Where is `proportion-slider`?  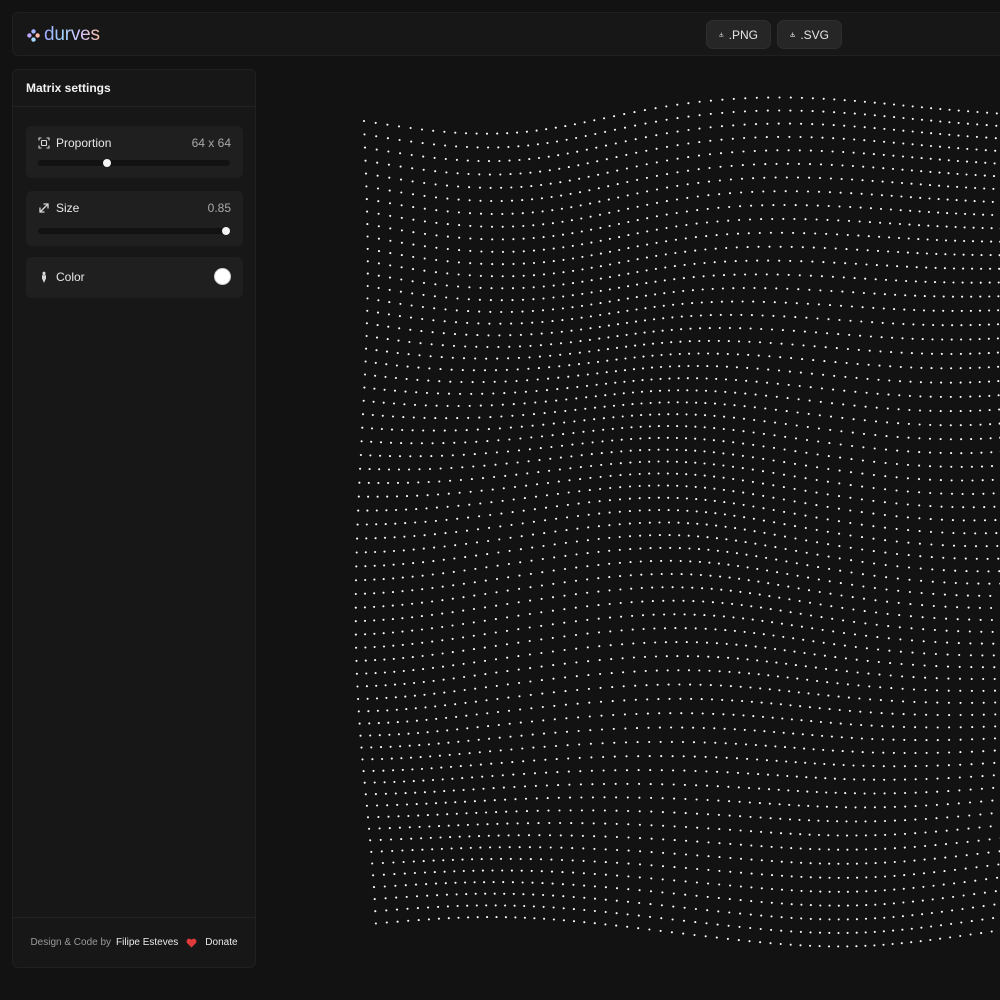
proportion-slider is located at coordinates (134, 163).